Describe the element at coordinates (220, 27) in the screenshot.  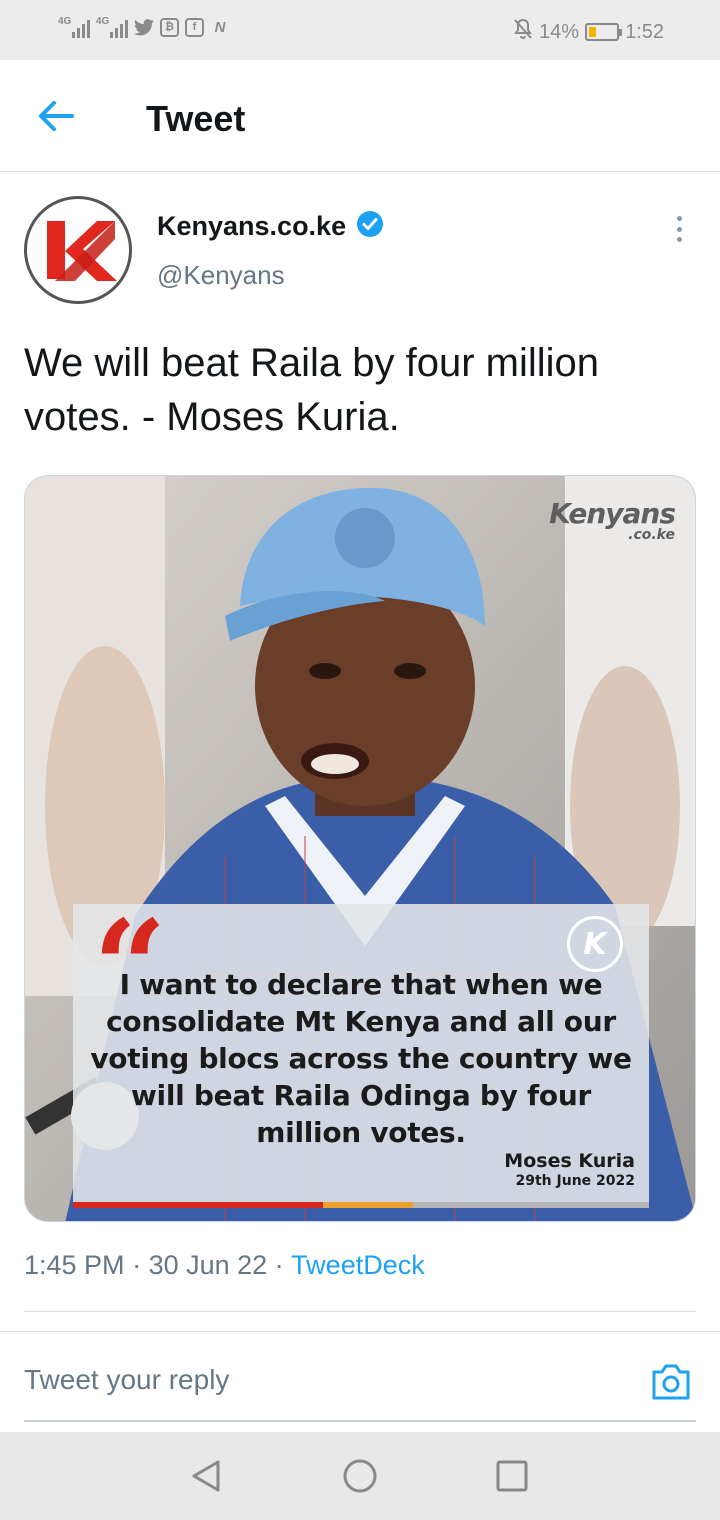
I see `n-icon: N` at that location.